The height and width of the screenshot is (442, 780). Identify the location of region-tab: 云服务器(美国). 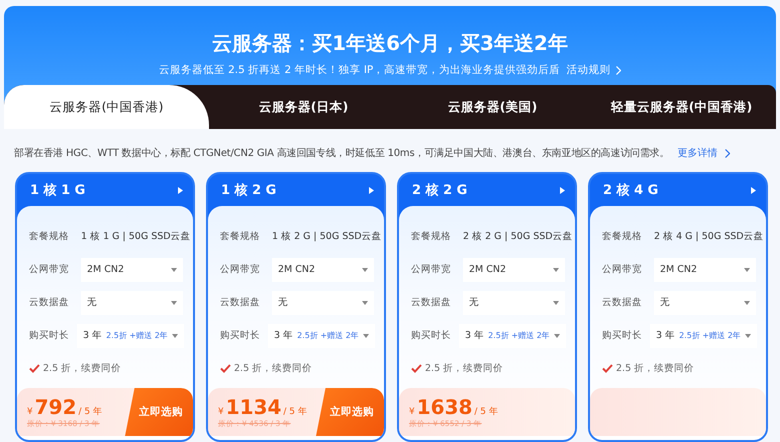
(492, 107).